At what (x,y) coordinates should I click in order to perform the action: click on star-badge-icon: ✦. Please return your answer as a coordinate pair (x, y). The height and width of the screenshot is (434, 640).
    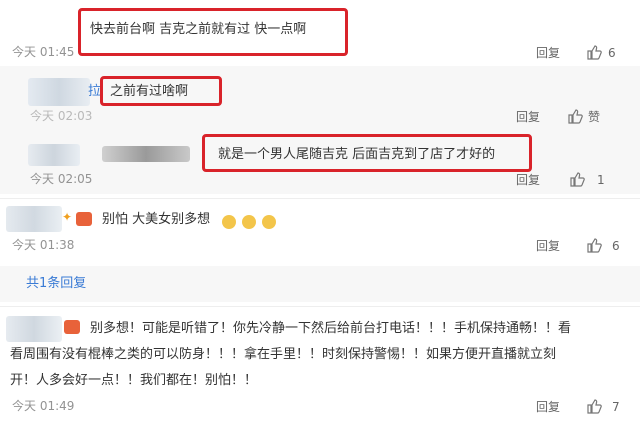
    Looking at the image, I should click on (67, 217).